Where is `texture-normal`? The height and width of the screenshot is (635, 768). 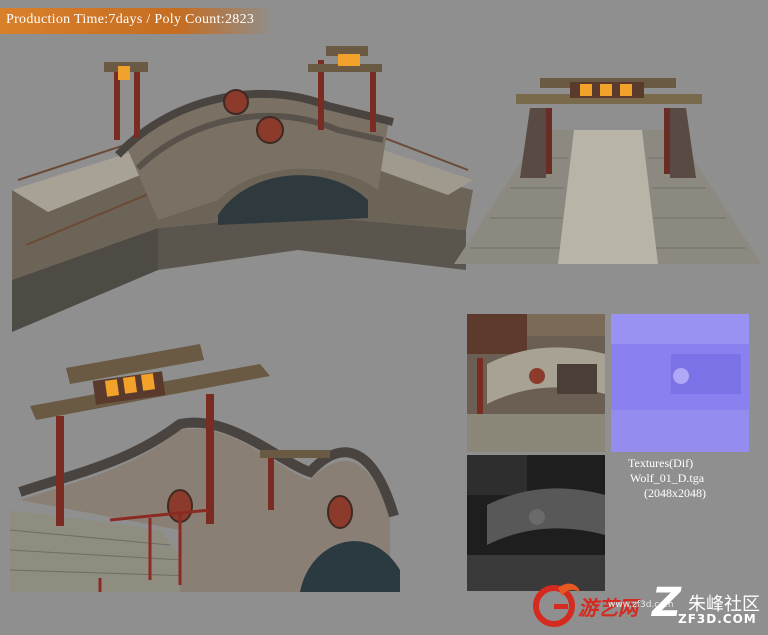
texture-normal is located at coordinates (680, 383).